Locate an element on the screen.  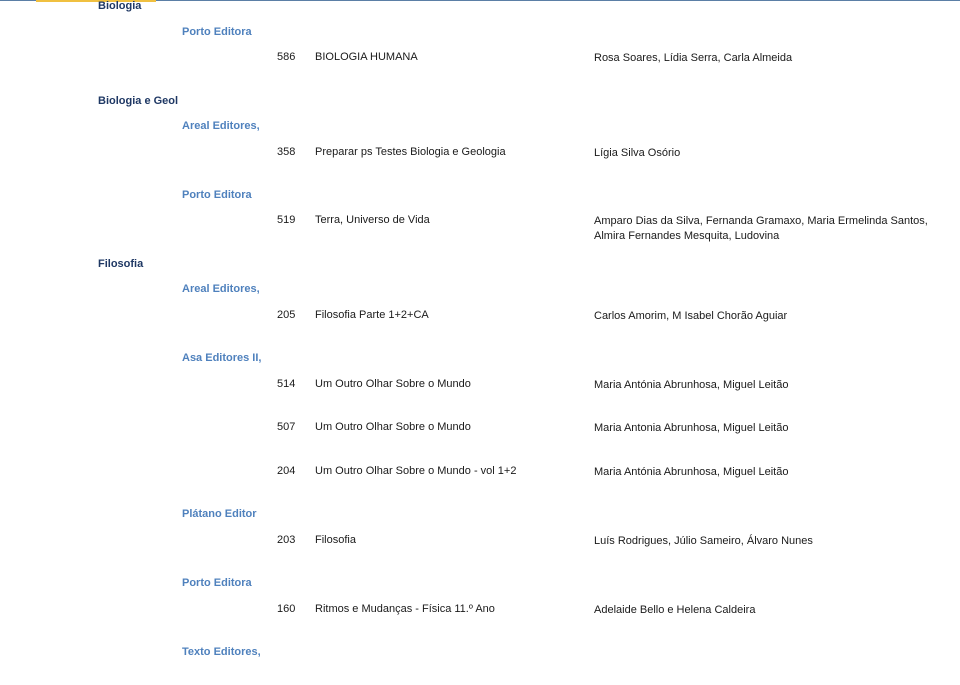
book-authors: Rosa Soares, Lídia Serra, Carla Almeida is located at coordinates (693, 58).